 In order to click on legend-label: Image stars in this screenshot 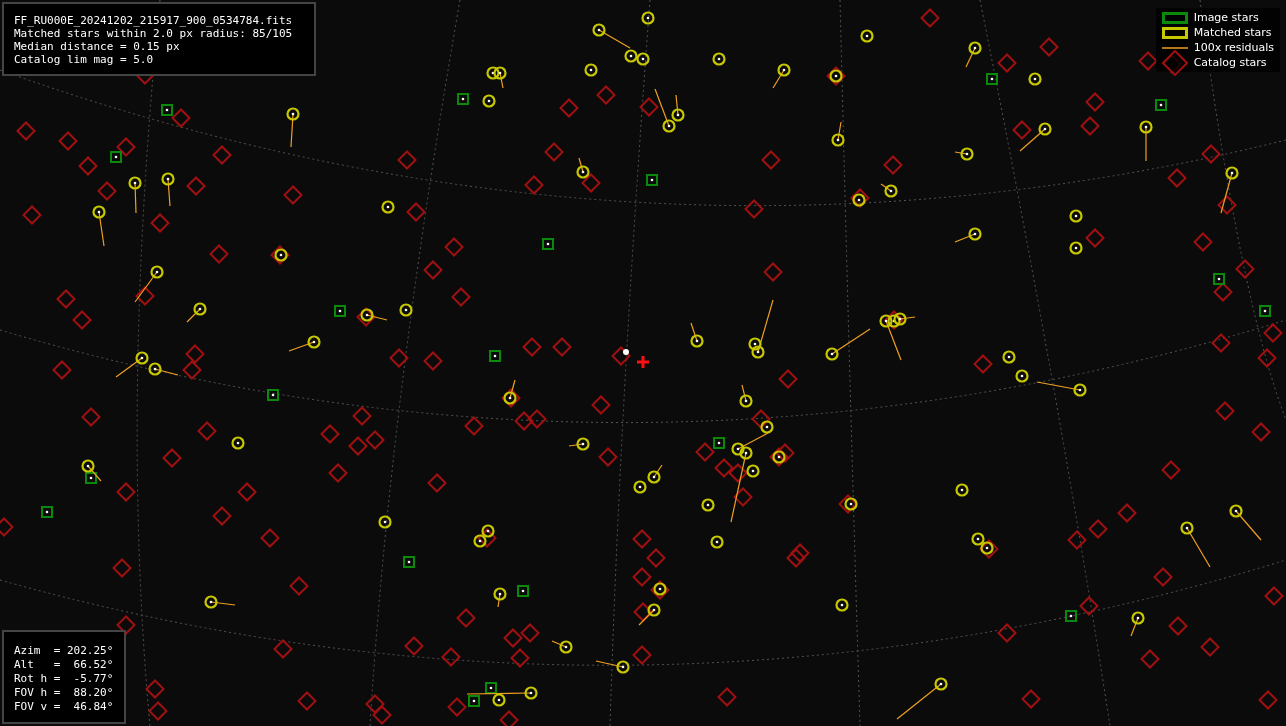, I will do `click(1226, 17)`.